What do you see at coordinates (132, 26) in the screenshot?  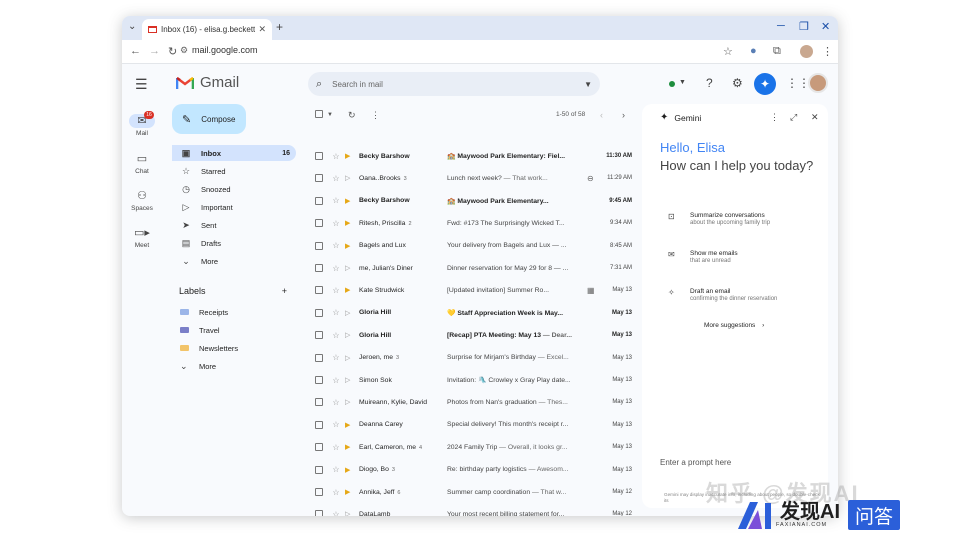 I see `tab-search-chevron-icon: ⌄` at bounding box center [132, 26].